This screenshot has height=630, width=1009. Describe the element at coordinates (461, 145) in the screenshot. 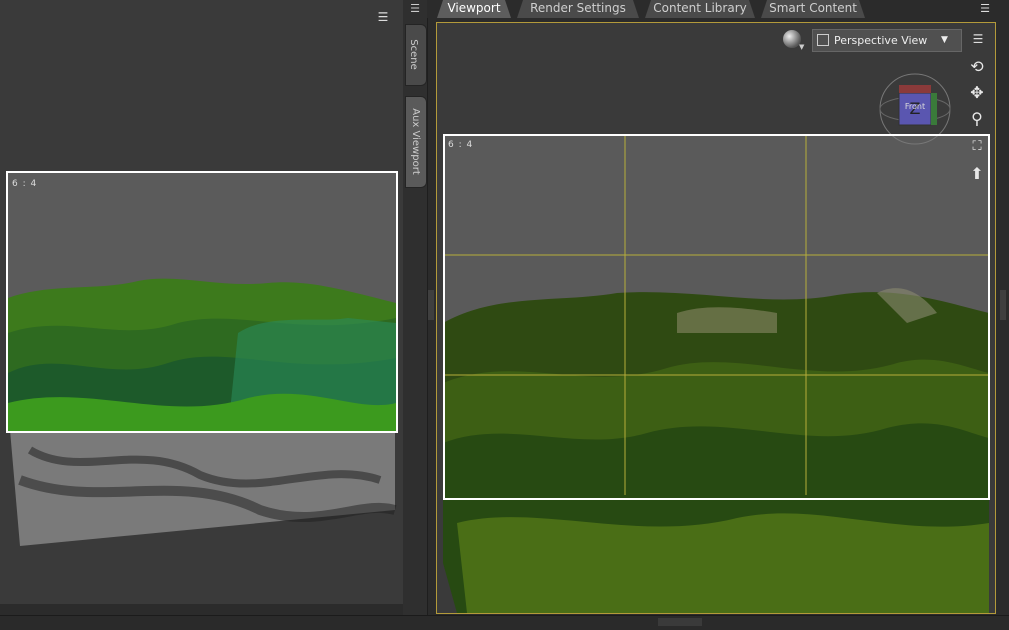

I see `viewport-ratio-label: 6 : 4` at that location.